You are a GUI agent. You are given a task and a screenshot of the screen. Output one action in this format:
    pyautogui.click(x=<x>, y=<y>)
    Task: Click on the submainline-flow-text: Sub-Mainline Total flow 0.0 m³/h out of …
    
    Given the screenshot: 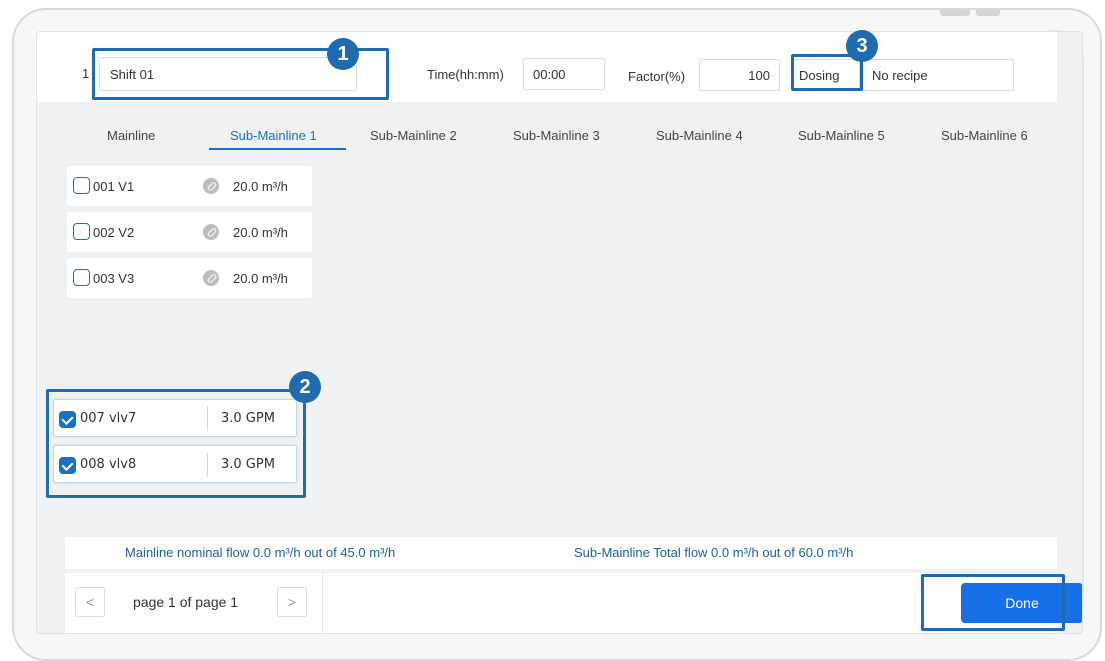 What is the action you would take?
    pyautogui.click(x=714, y=552)
    